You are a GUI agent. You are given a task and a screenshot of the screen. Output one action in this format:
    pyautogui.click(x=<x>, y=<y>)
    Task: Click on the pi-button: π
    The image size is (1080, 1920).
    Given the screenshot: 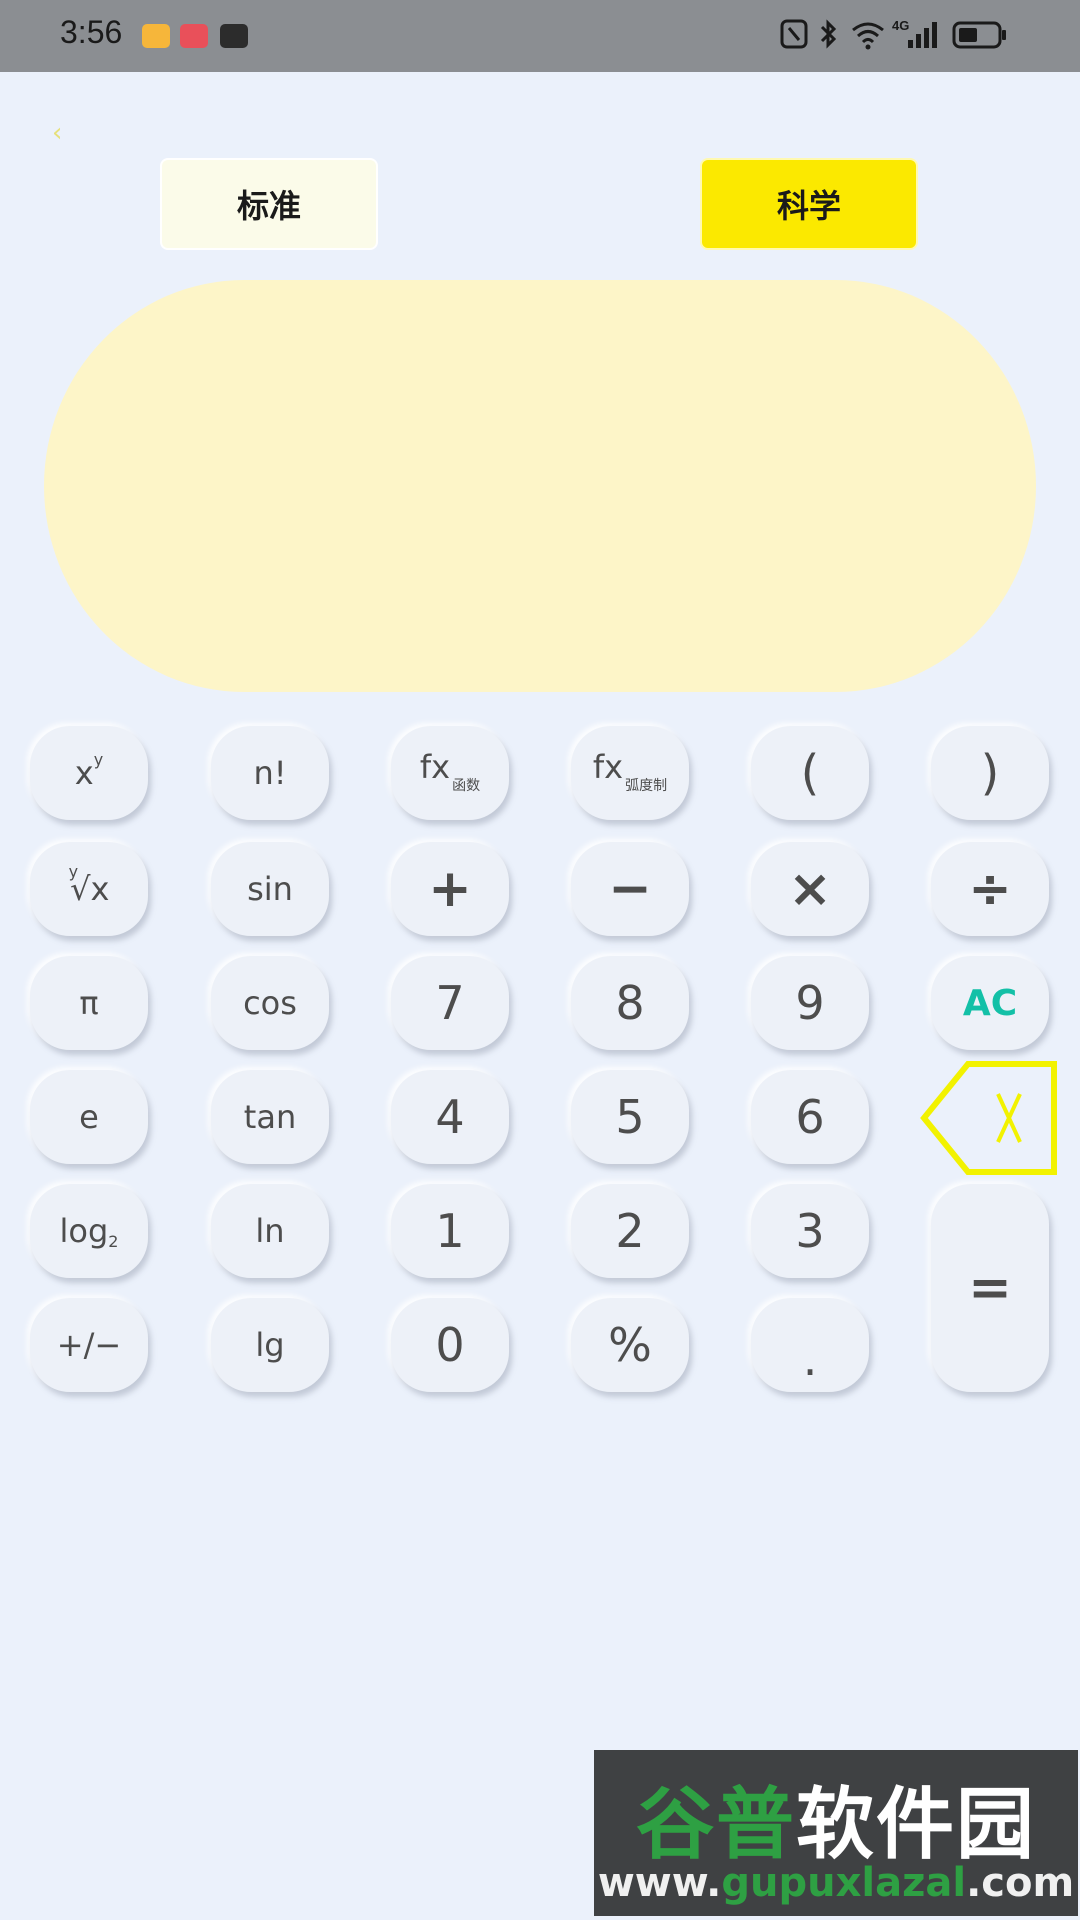 What is the action you would take?
    pyautogui.click(x=89, y=1003)
    